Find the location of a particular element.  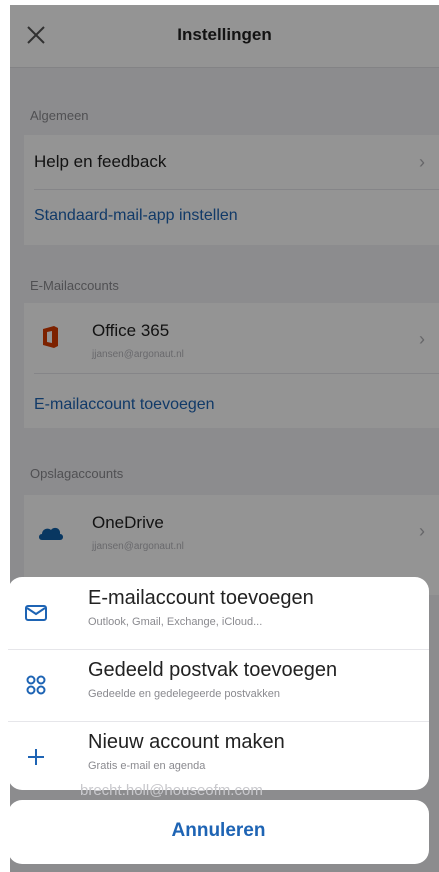

option-subtitle: Gedeelde en gedelegeerde postvakken is located at coordinates (184, 694).